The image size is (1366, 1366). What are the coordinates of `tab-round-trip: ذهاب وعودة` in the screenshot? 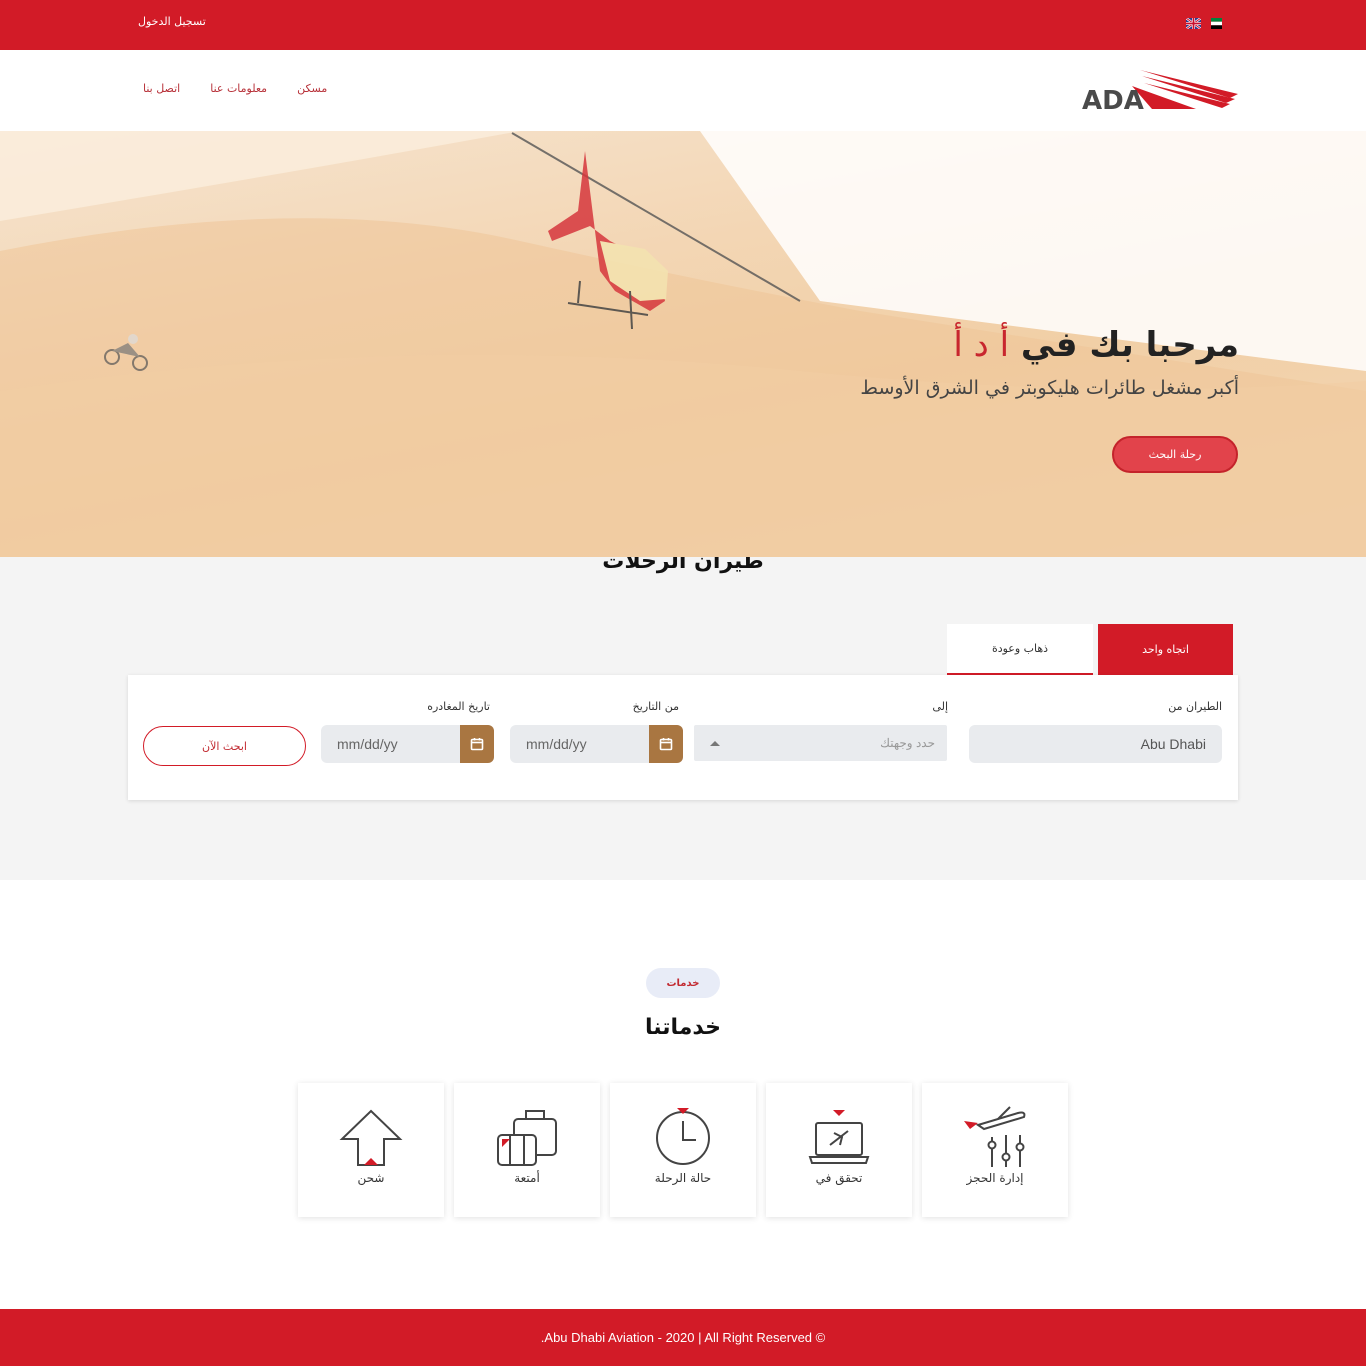 It's located at (1020, 649).